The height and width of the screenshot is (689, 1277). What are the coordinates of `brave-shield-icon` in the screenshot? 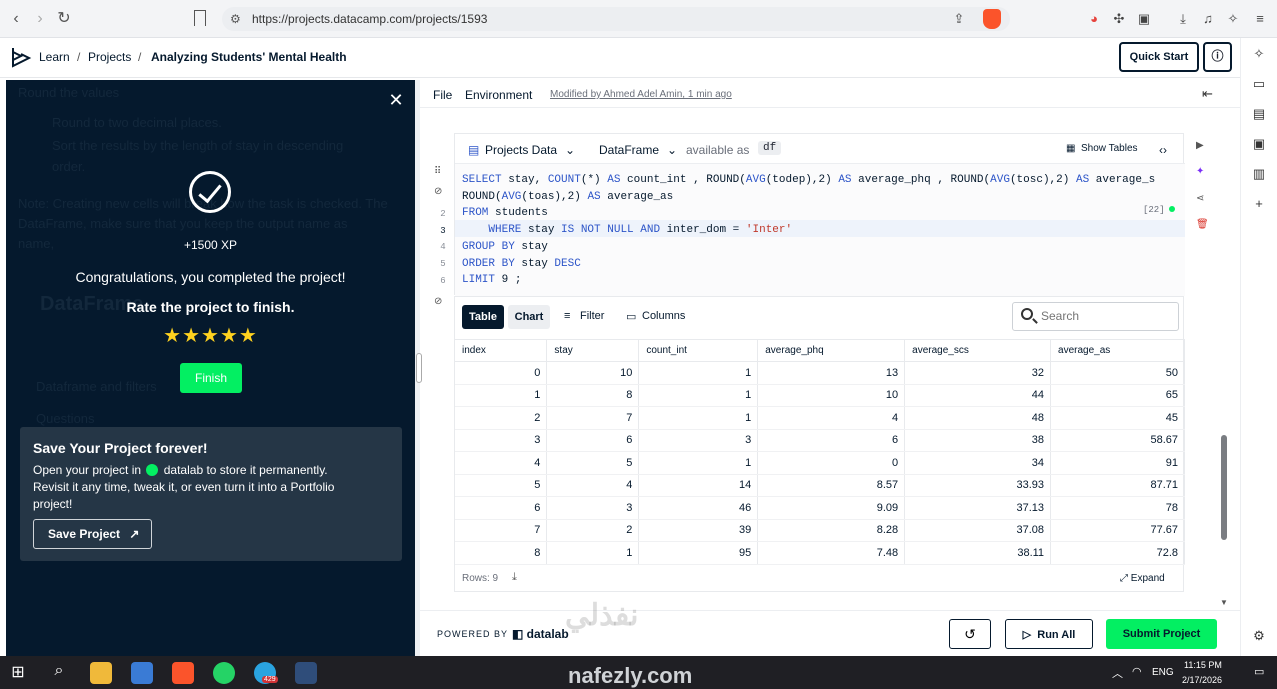 It's located at (992, 19).